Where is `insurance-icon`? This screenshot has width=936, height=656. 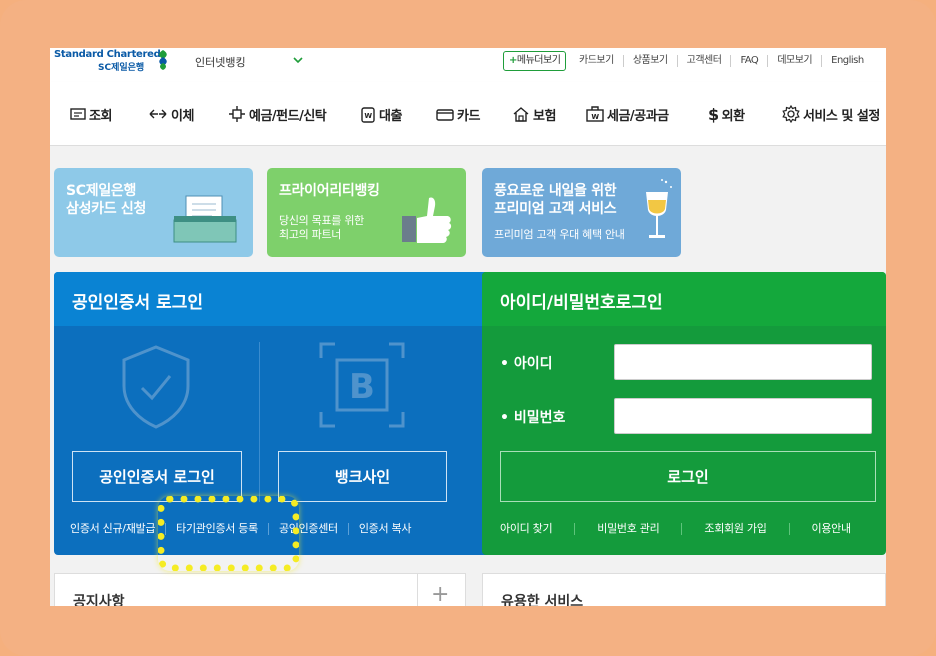 insurance-icon is located at coordinates (521, 114).